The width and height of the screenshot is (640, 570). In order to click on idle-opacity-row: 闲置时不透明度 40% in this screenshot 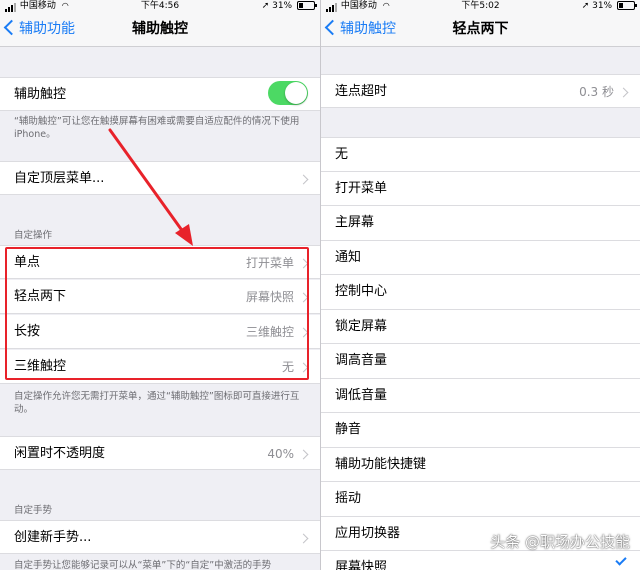, I will do `click(160, 453)`.